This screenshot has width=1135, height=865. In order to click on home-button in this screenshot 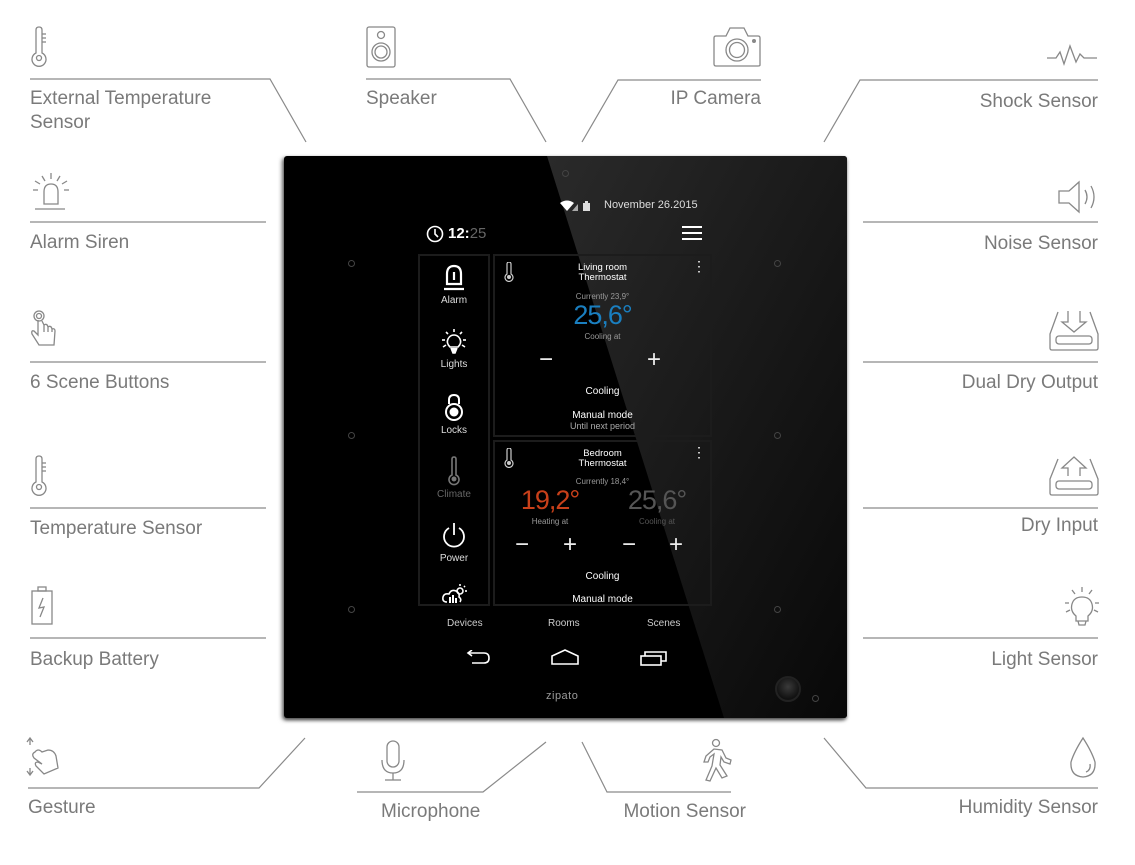, I will do `click(565, 659)`.